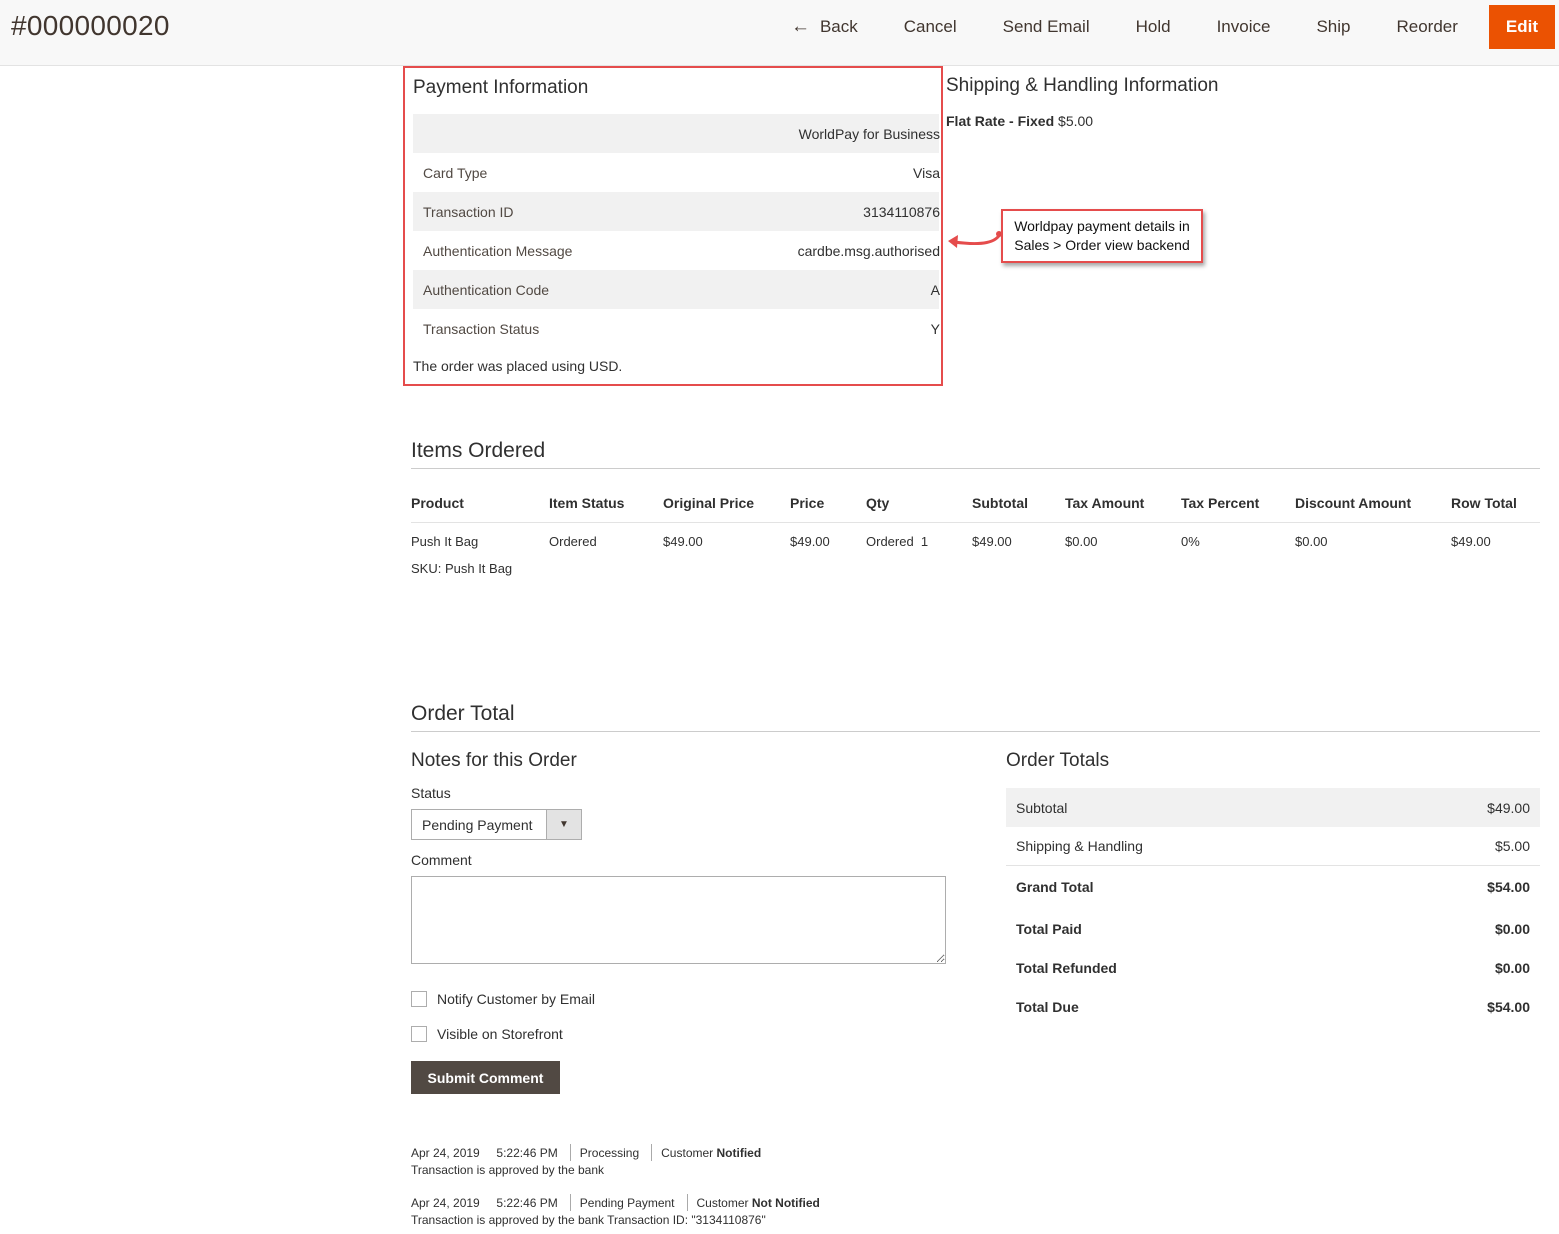 The width and height of the screenshot is (1559, 1234). What do you see at coordinates (1273, 807) in the screenshot?
I see `totals-row: Subtotal $49.00` at bounding box center [1273, 807].